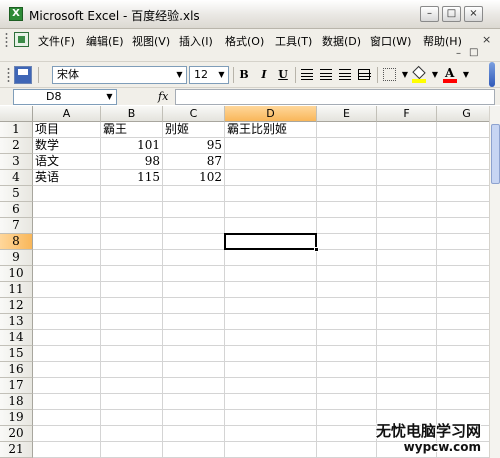 The image size is (500, 458). Describe the element at coordinates (16, 402) in the screenshot. I see `row-header-18: 18` at that location.